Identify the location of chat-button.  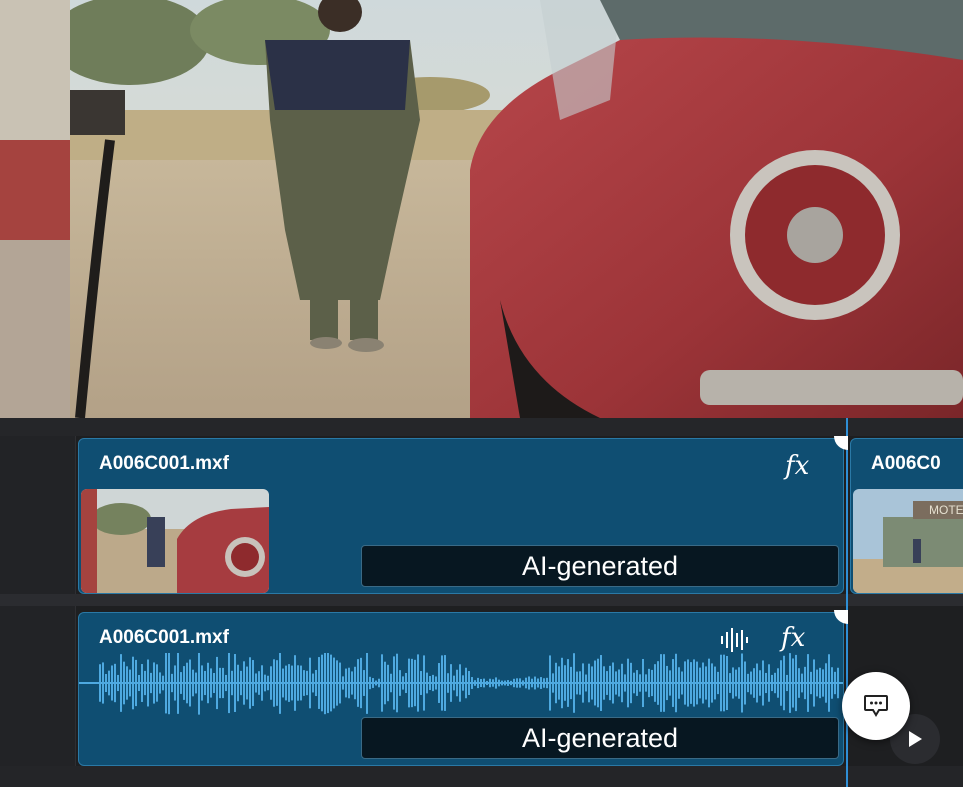
(876, 706).